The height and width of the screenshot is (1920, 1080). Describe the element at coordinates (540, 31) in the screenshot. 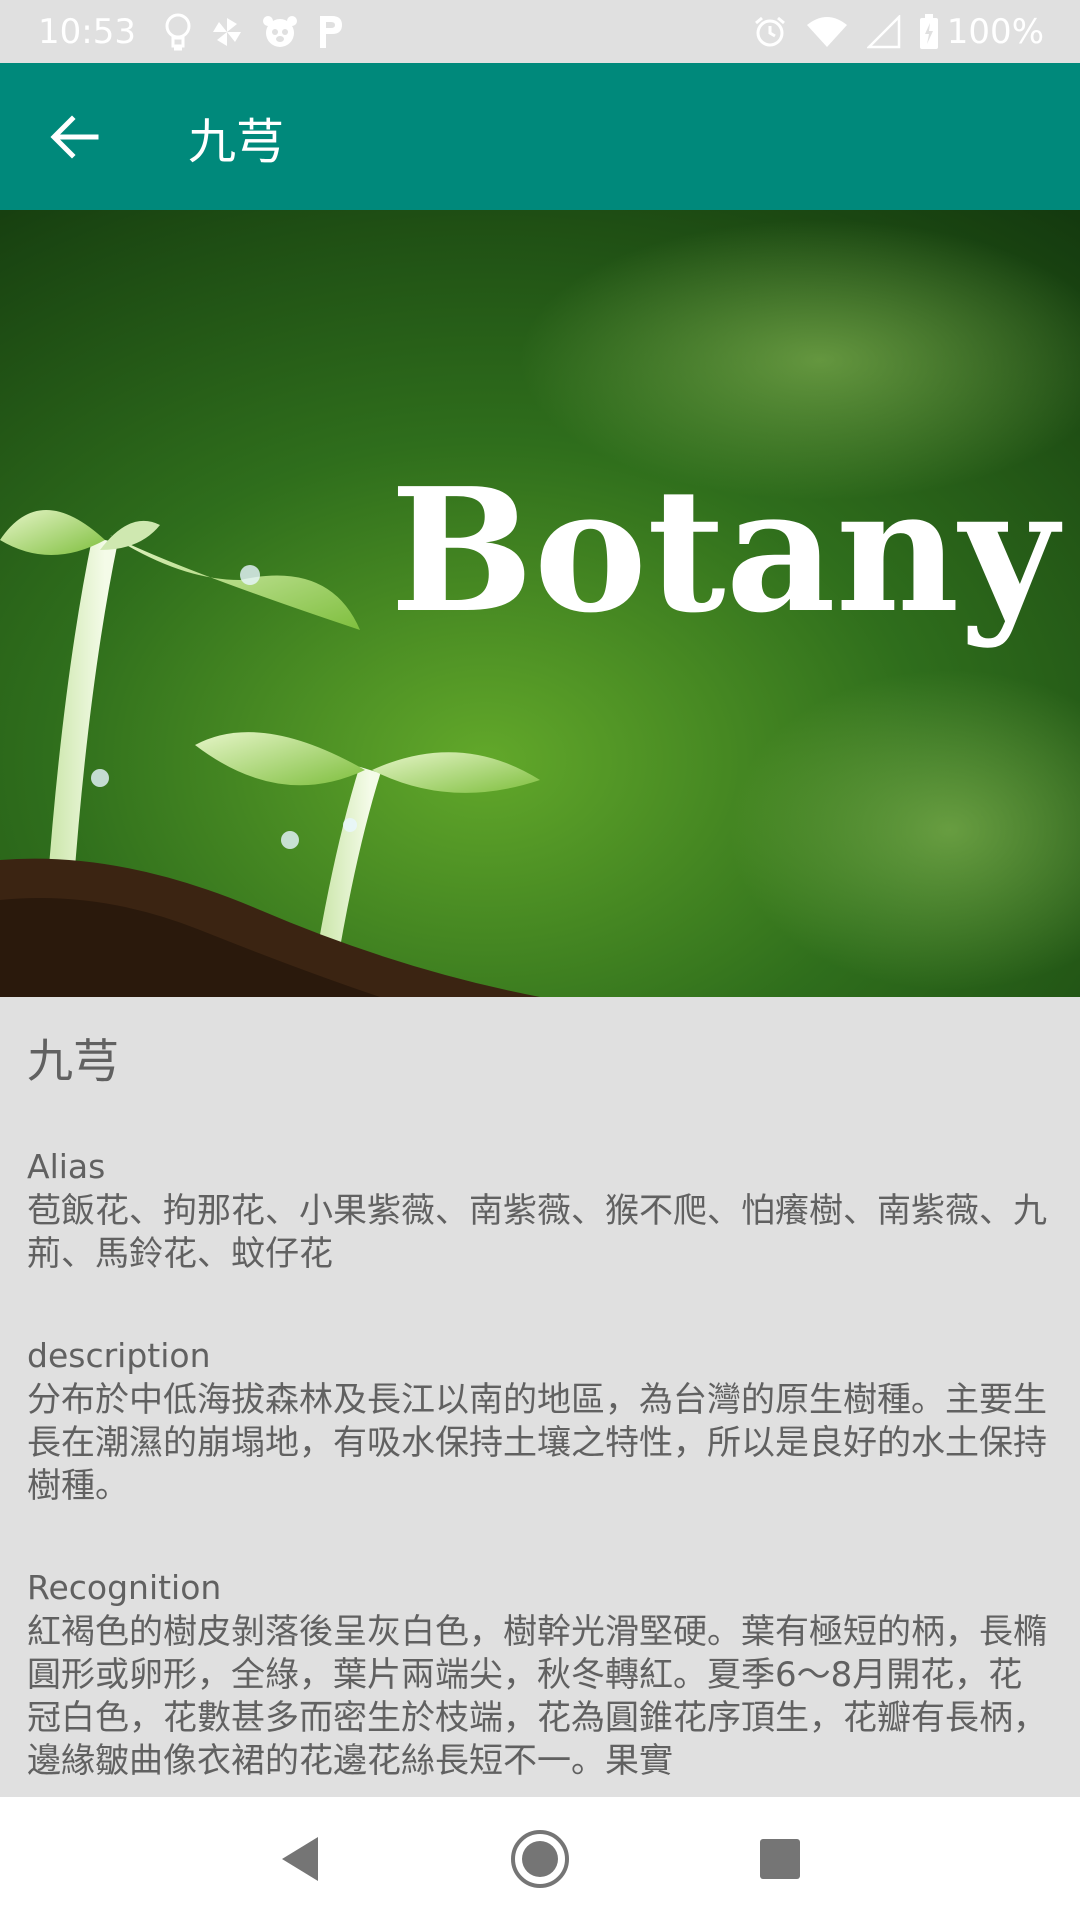

I see `status-bar: 10:53 100%` at that location.